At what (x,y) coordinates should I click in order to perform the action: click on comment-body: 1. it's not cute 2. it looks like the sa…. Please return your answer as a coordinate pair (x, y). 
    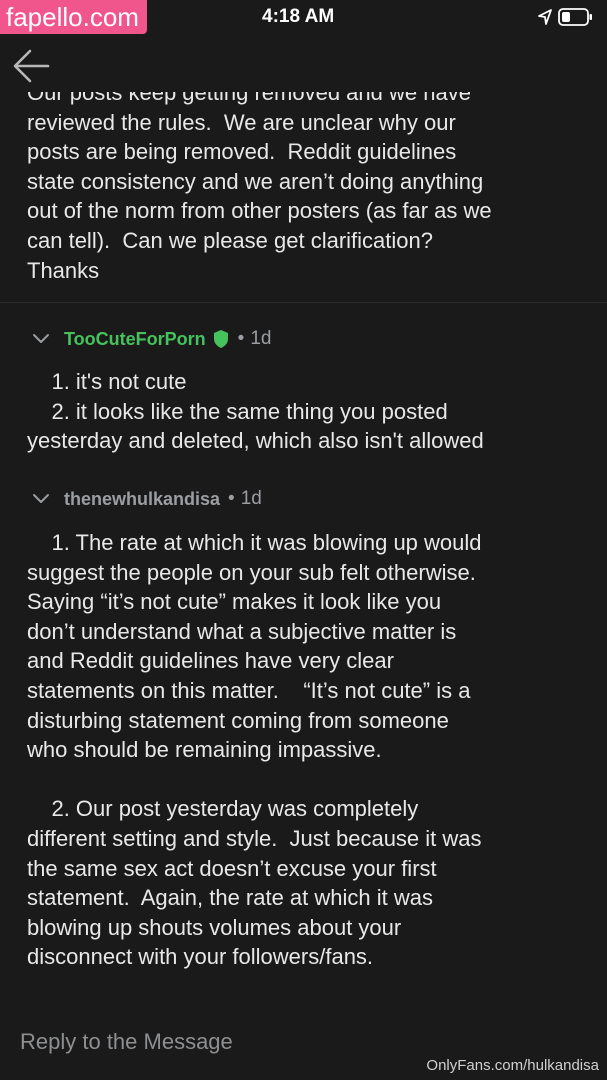
    Looking at the image, I should click on (255, 411).